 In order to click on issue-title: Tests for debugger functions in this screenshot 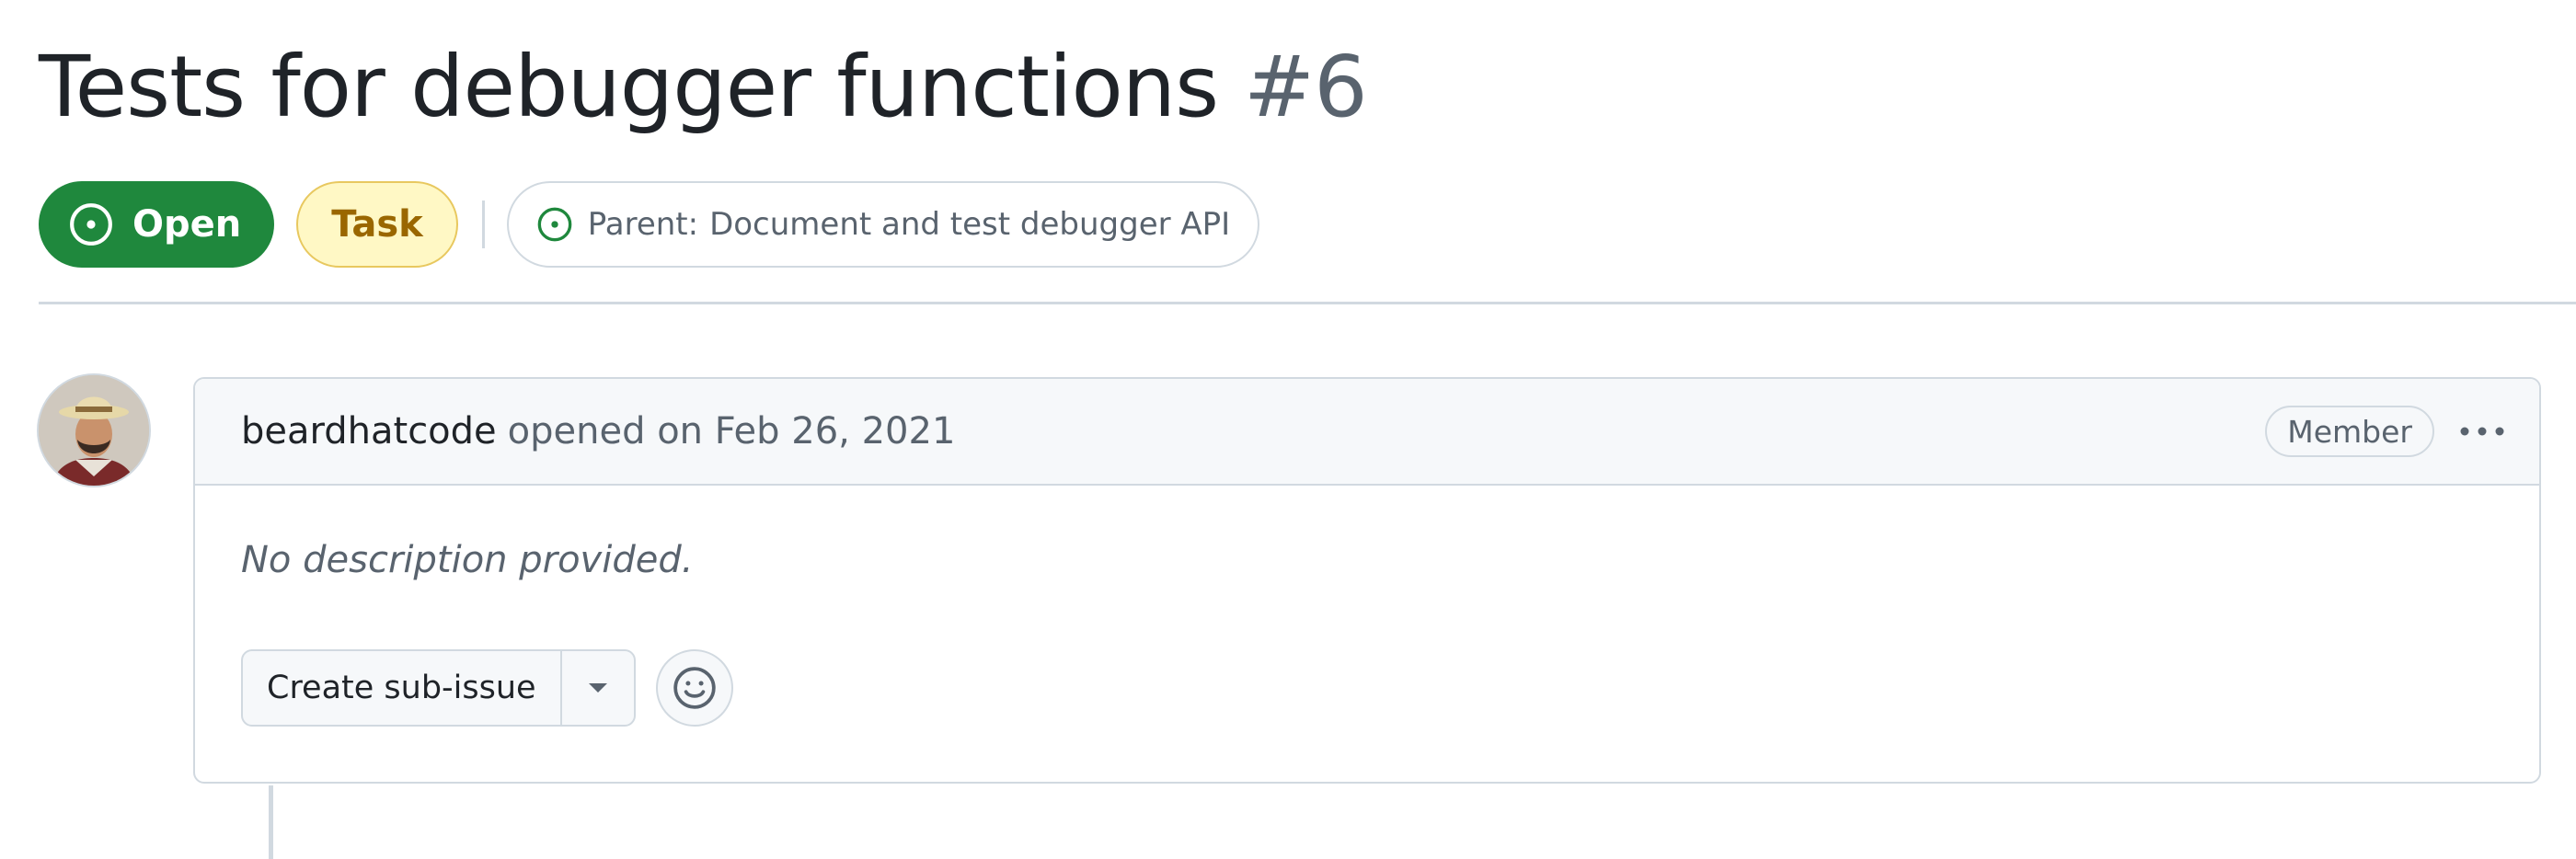, I will do `click(629, 87)`.